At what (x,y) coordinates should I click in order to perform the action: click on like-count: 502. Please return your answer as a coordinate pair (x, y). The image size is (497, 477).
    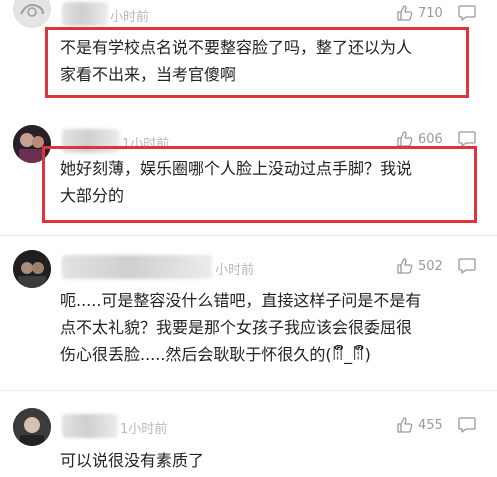
    Looking at the image, I should click on (430, 266).